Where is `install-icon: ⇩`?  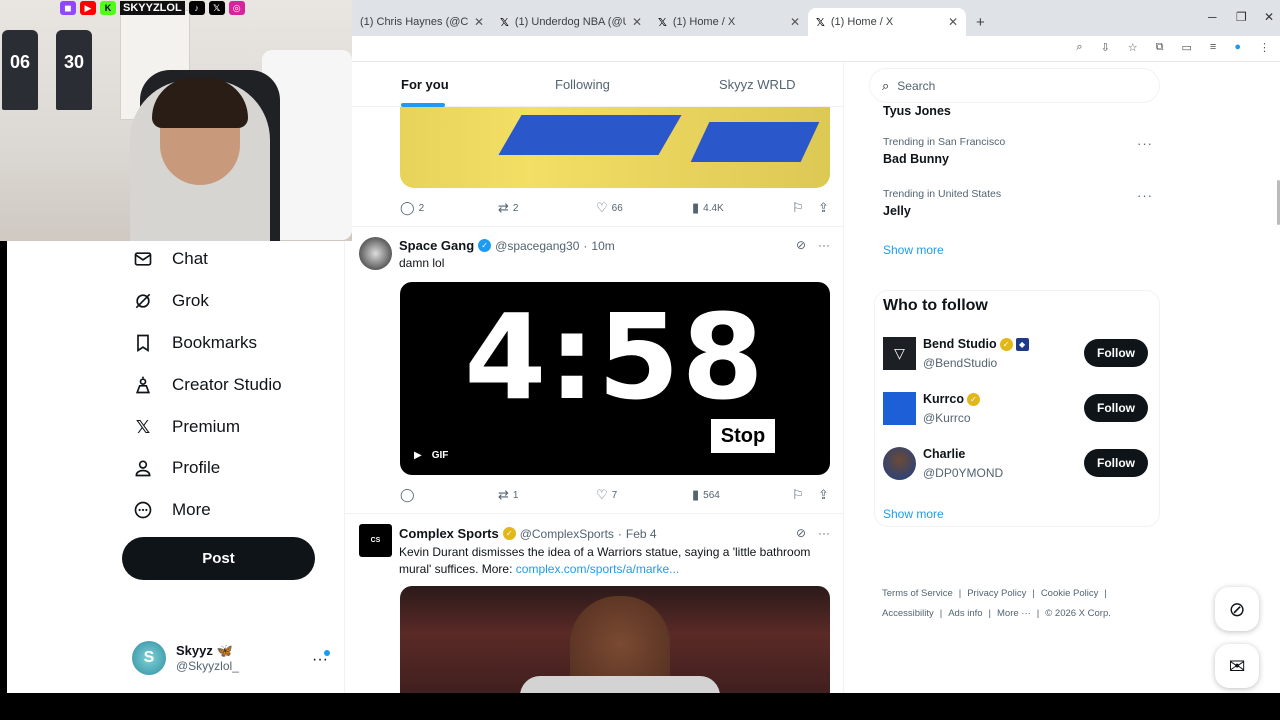 install-icon: ⇩ is located at coordinates (1105, 47).